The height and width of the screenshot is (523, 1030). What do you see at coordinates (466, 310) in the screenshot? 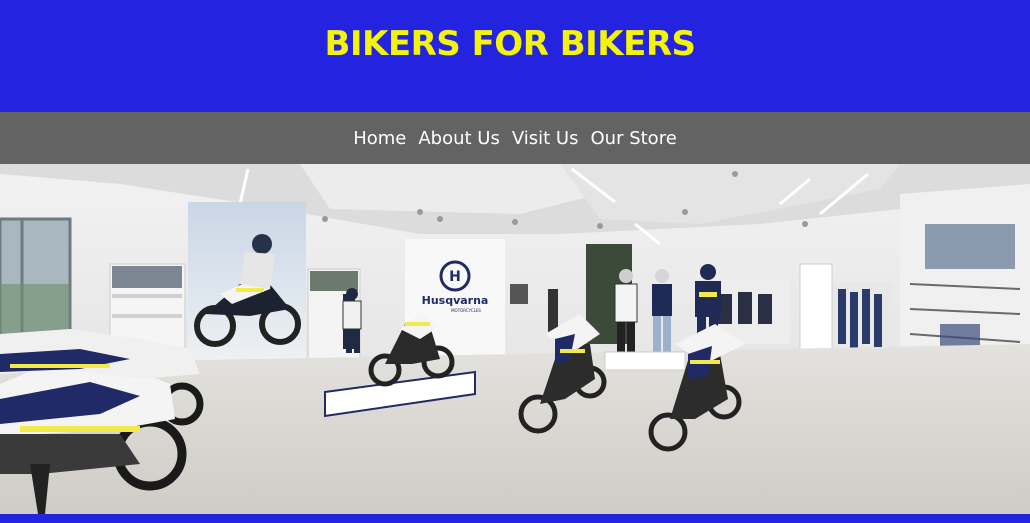
I see `brand-logo-subtext: MOTORCYCLES` at bounding box center [466, 310].